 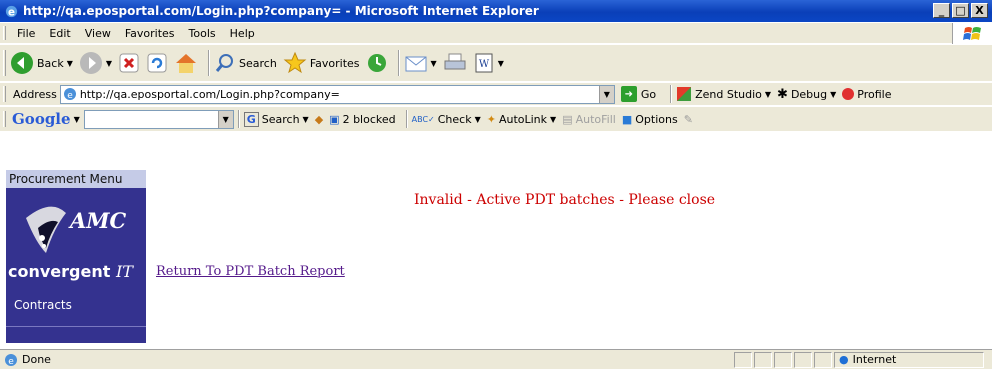 I want to click on popup-blocked-icon: ▣, so click(x=334, y=119).